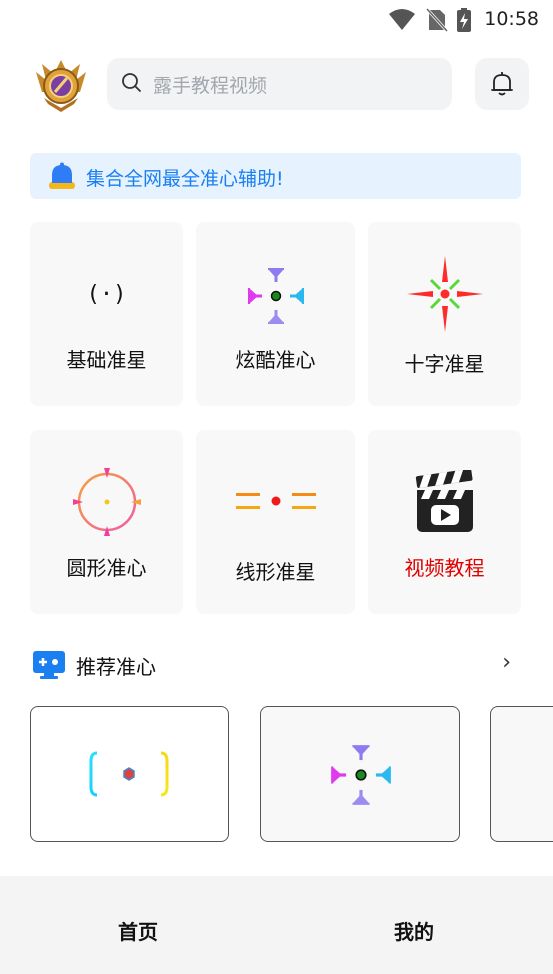  I want to click on category-cool-crosshair: 炫酷准心, so click(275, 314).